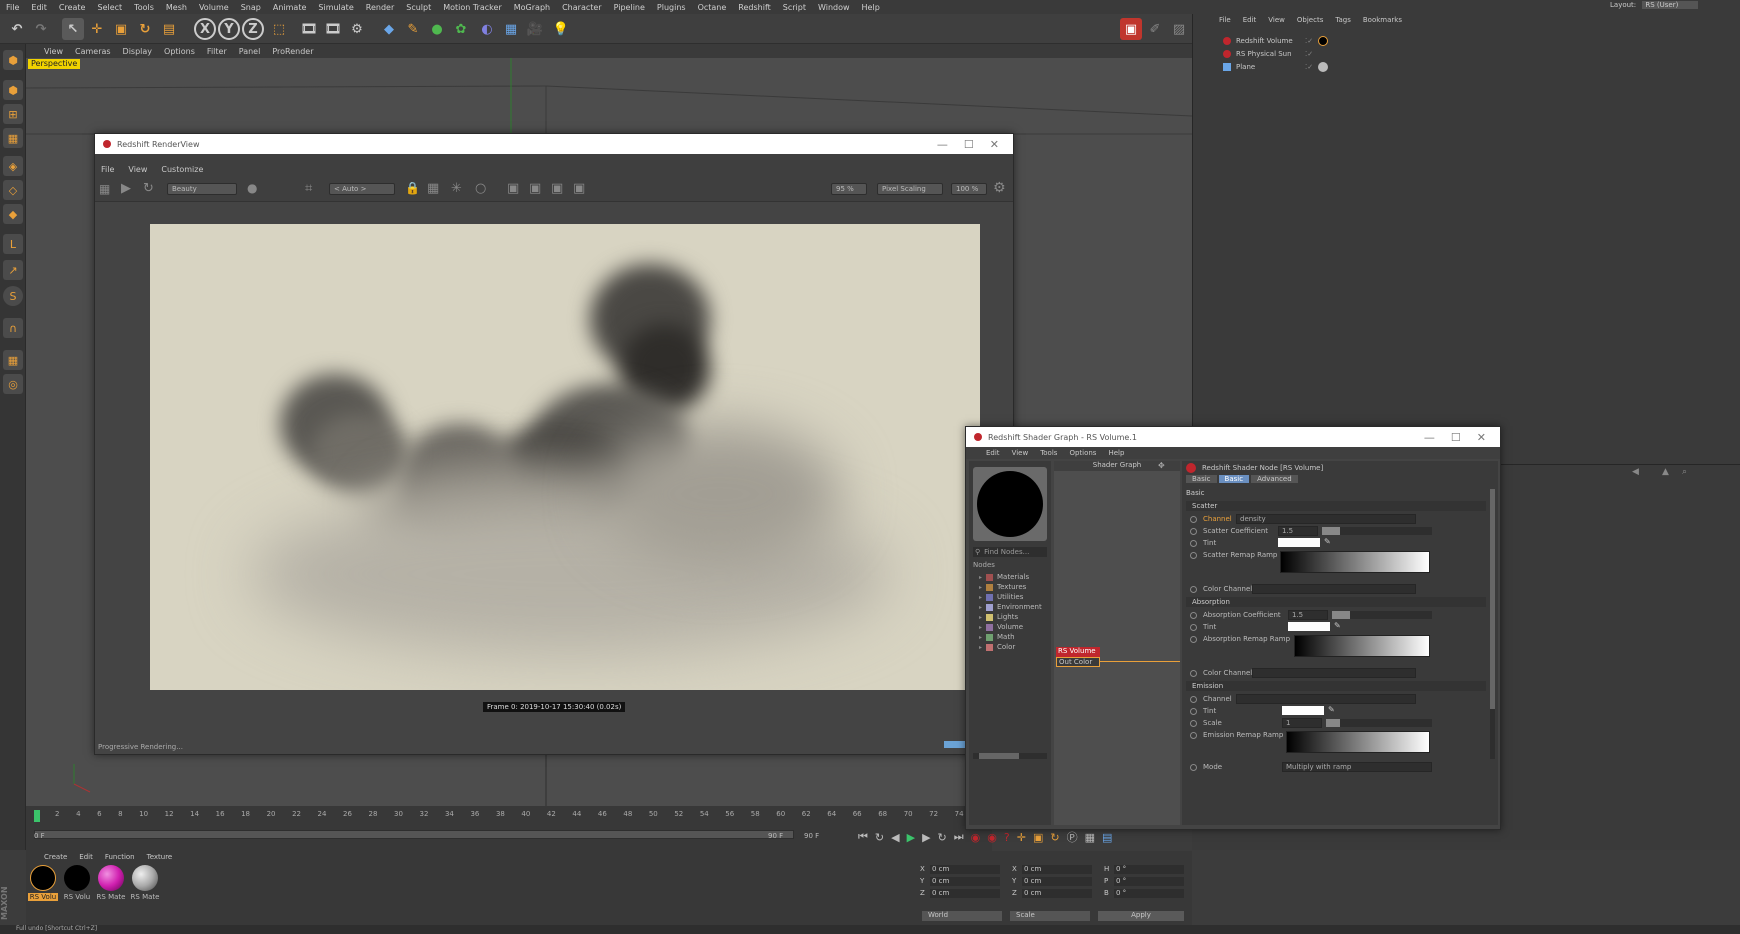 The height and width of the screenshot is (934, 1740). What do you see at coordinates (1382, 20) in the screenshot?
I see `object-menu-item: Bookmarks` at bounding box center [1382, 20].